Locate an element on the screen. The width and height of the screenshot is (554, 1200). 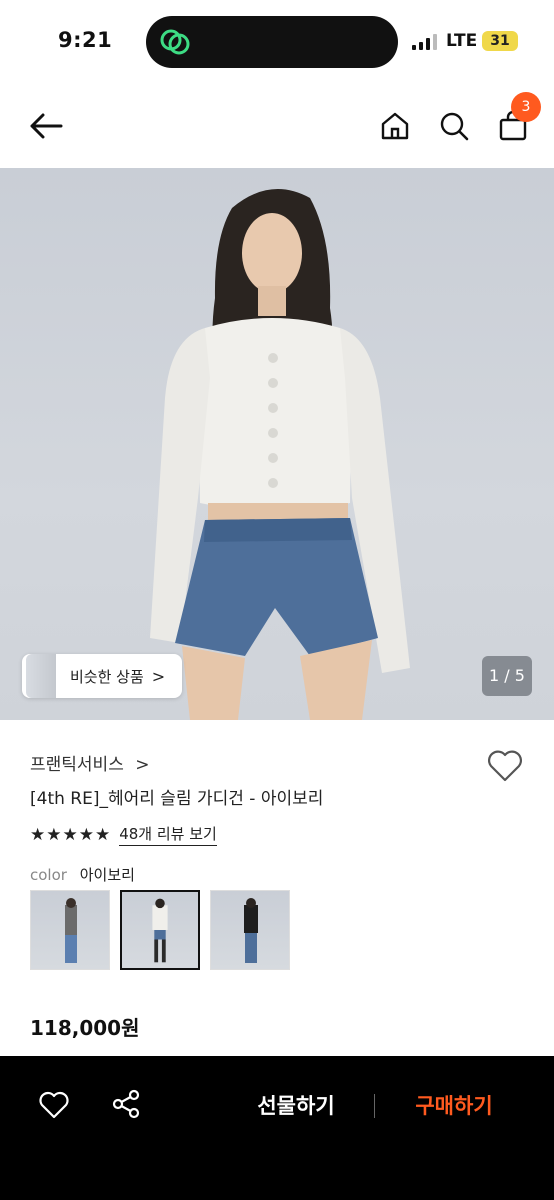
color-swatch-ivory is located at coordinates (160, 930).